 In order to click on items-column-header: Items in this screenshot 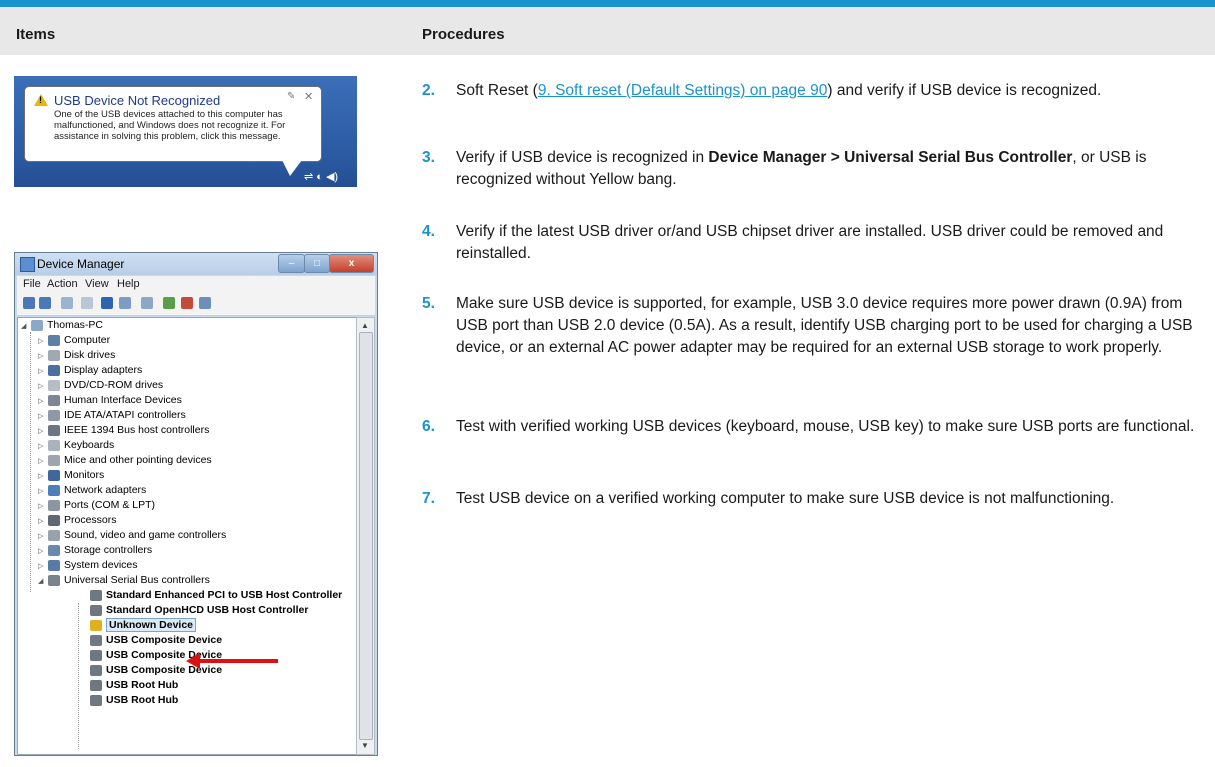, I will do `click(36, 34)`.